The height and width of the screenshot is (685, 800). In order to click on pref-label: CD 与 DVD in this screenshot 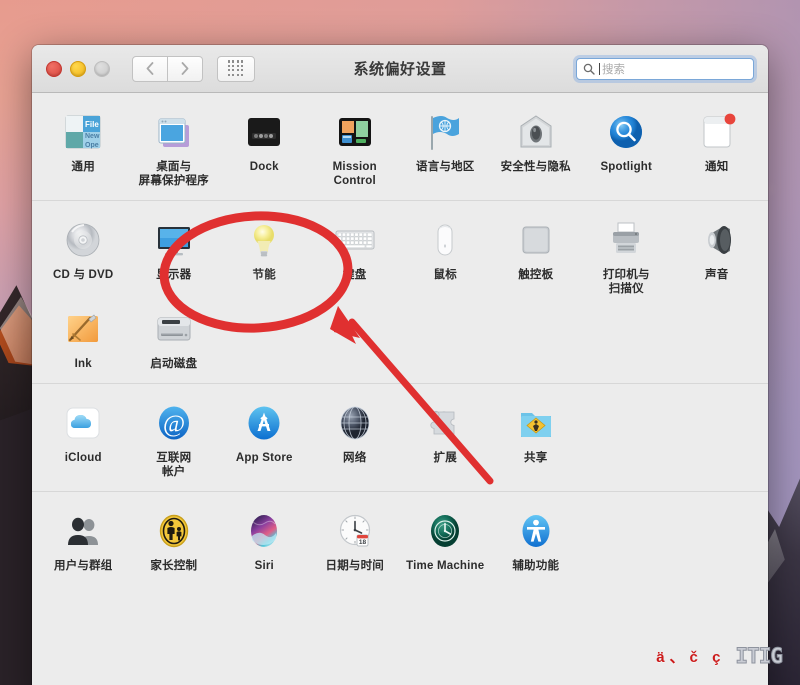, I will do `click(83, 275)`.